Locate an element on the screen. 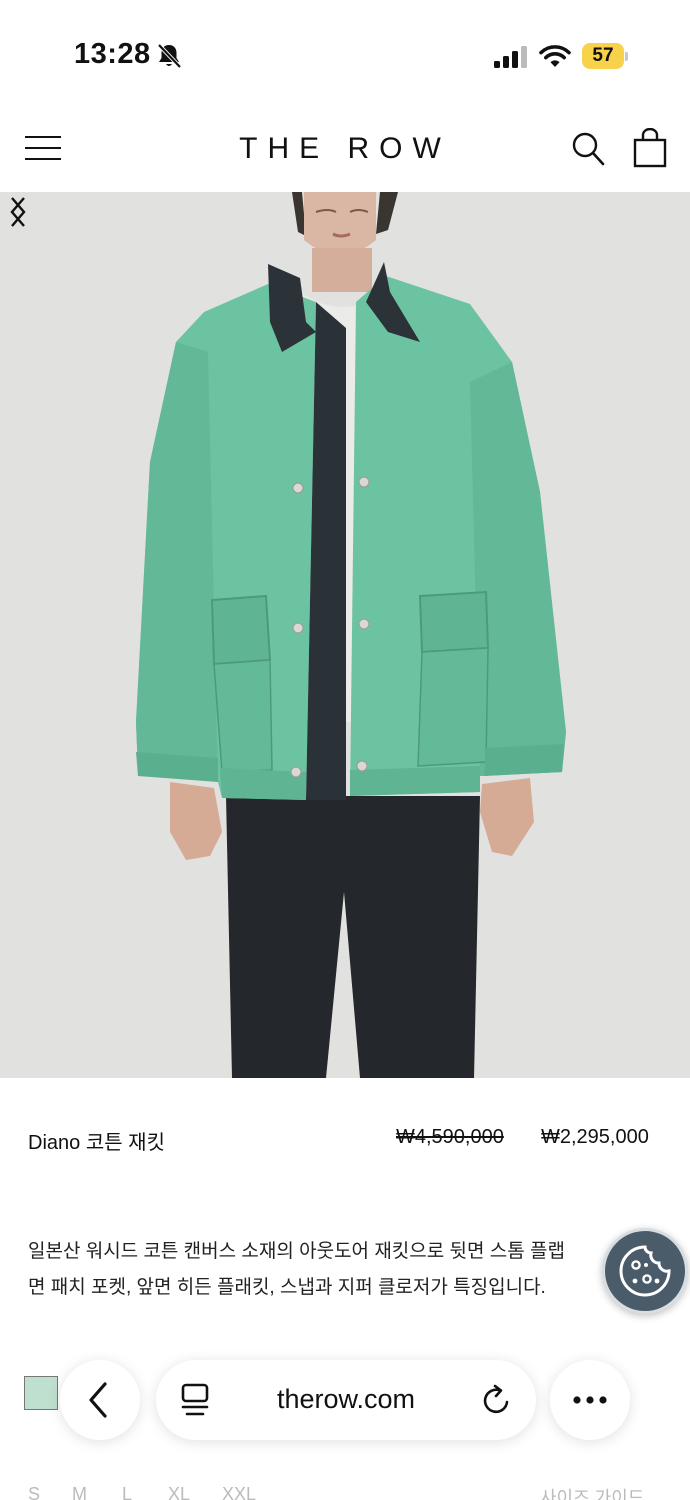  browser-back-button is located at coordinates (100, 1400).